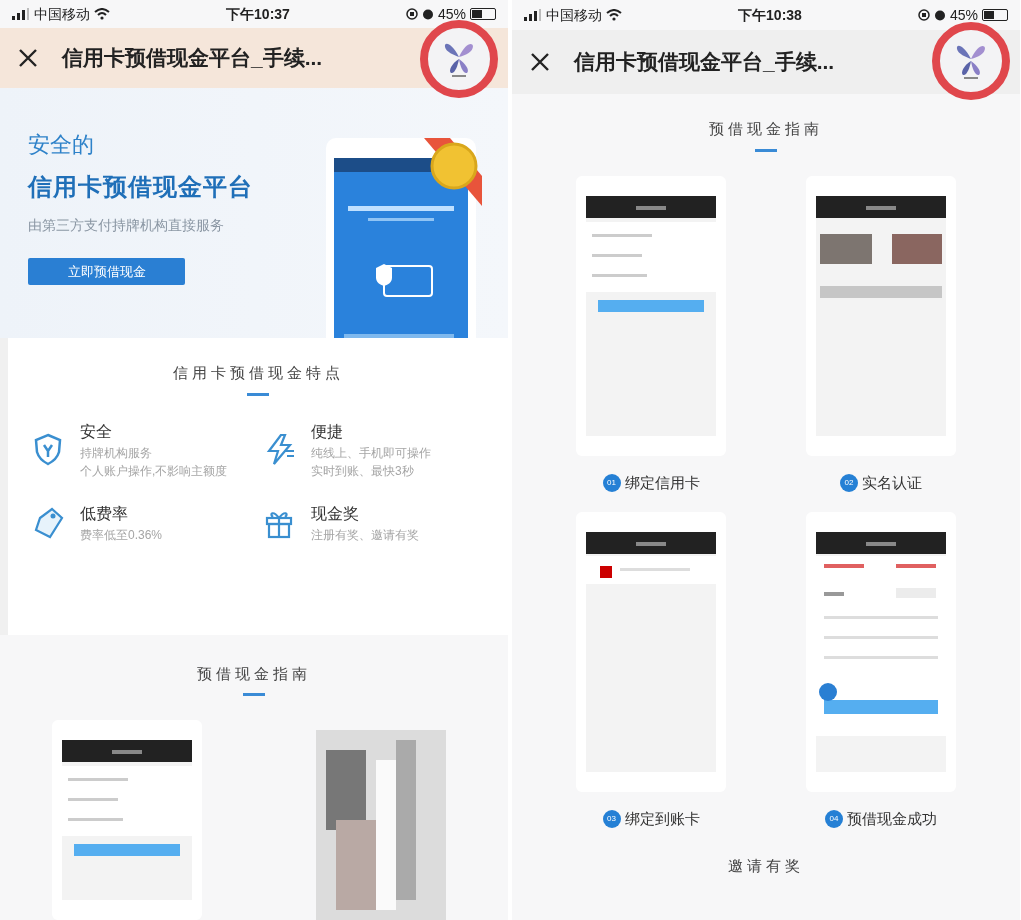  What do you see at coordinates (96, 431) in the screenshot?
I see `feature-title: 安全` at bounding box center [96, 431].